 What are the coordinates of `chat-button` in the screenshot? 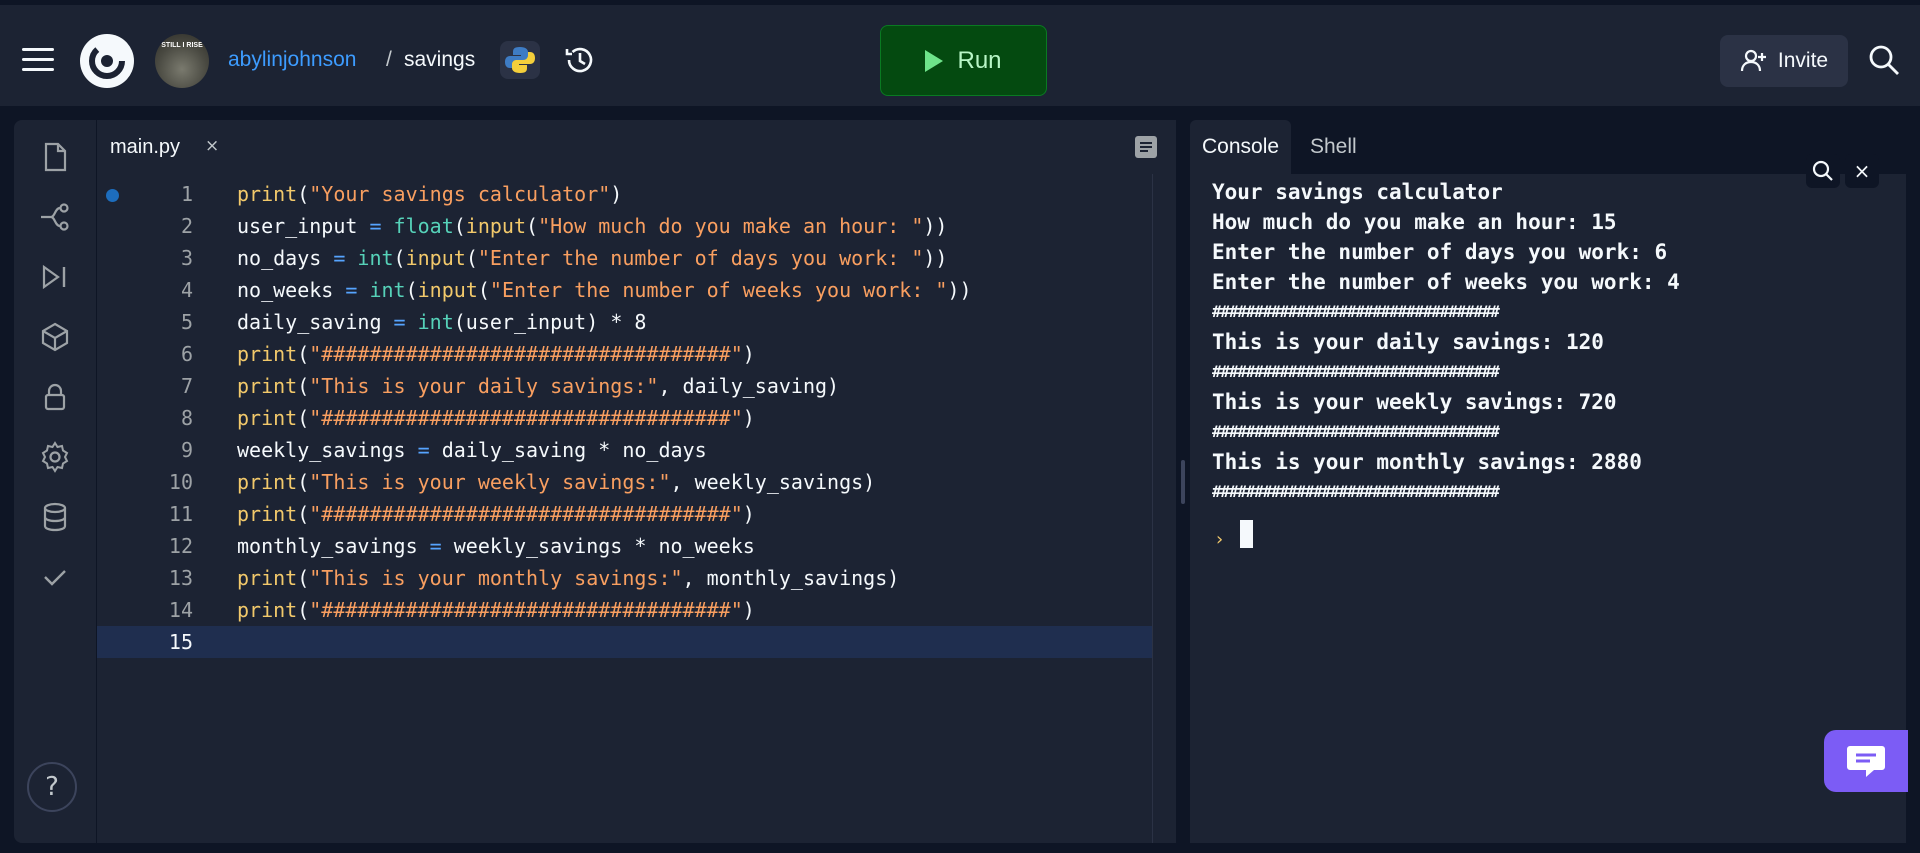 It's located at (1866, 761).